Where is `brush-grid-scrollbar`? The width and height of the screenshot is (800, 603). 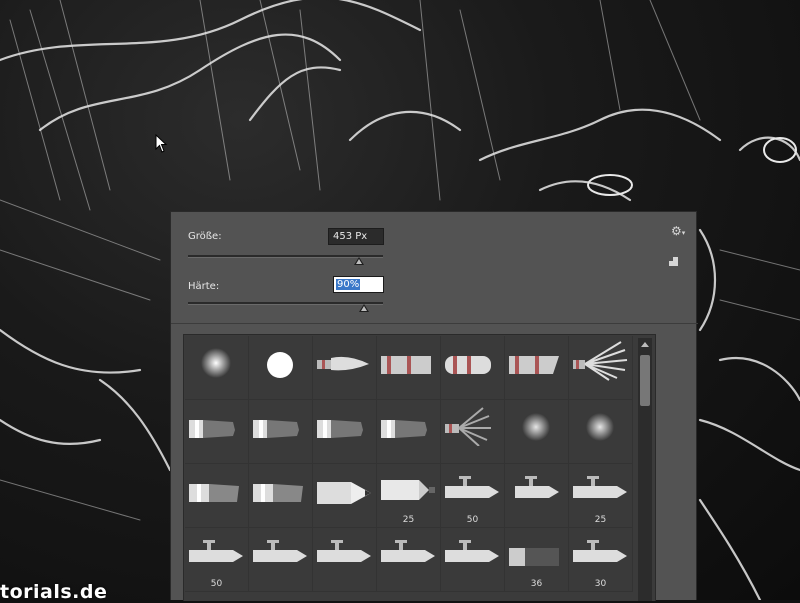 brush-grid-scrollbar is located at coordinates (645, 469).